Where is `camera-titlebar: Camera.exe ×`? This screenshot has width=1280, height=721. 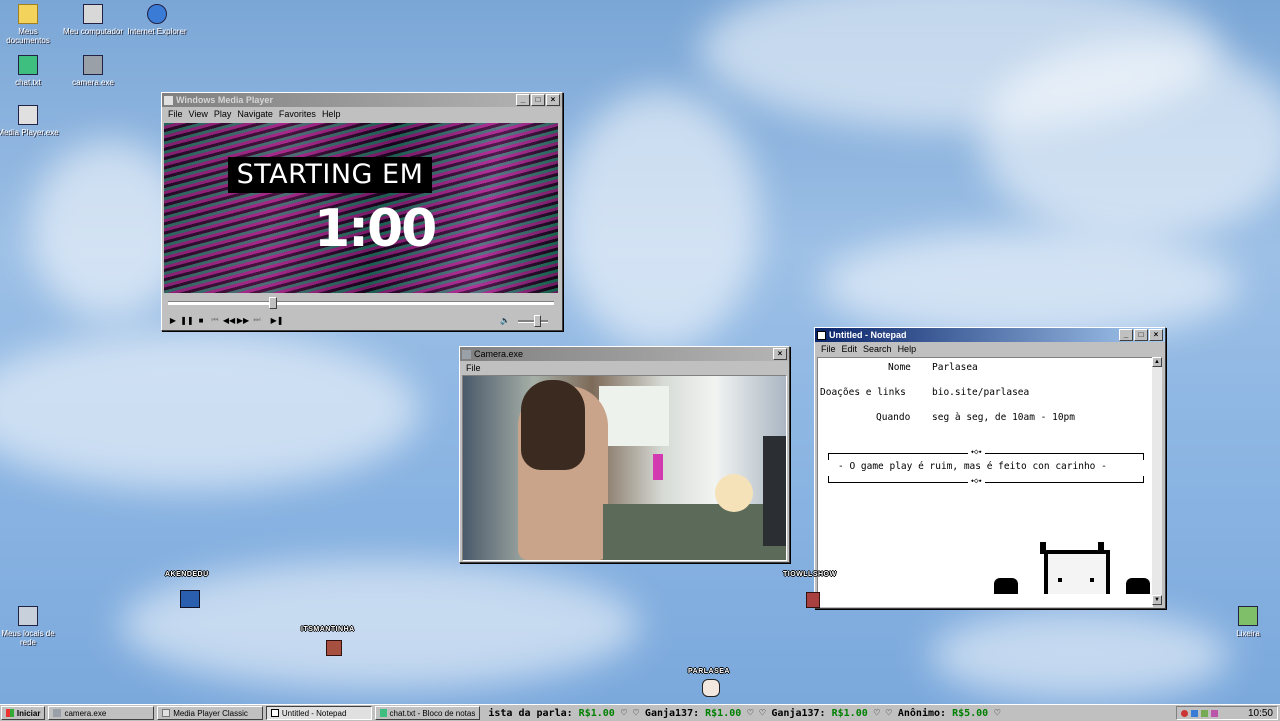 camera-titlebar: Camera.exe × is located at coordinates (624, 354).